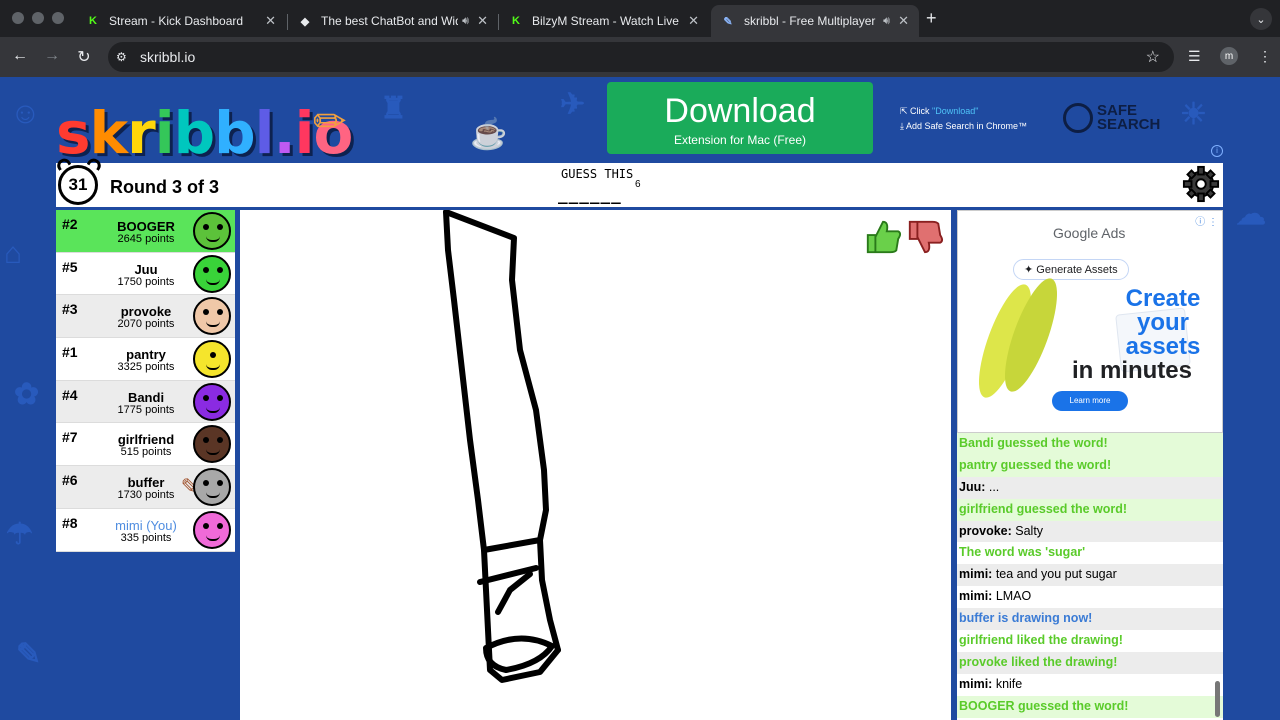 The image size is (1280, 720). Describe the element at coordinates (1090, 597) in the screenshot. I see `chat-message: mimi: LMAO` at that location.